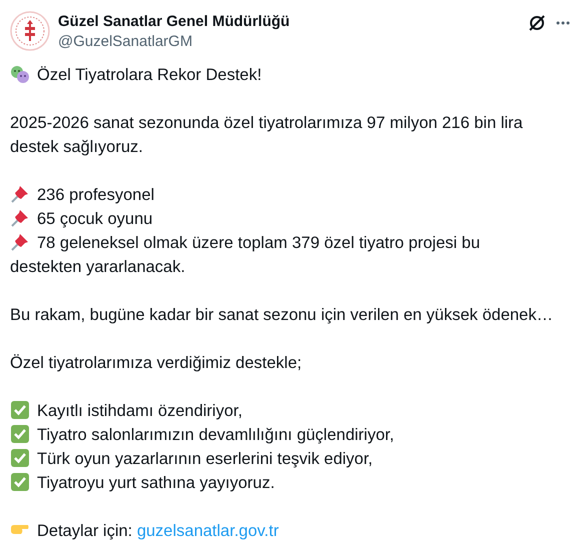 Image resolution: width=580 pixels, height=541 pixels. What do you see at coordinates (30, 31) in the screenshot?
I see `avatar-emblem-icon` at bounding box center [30, 31].